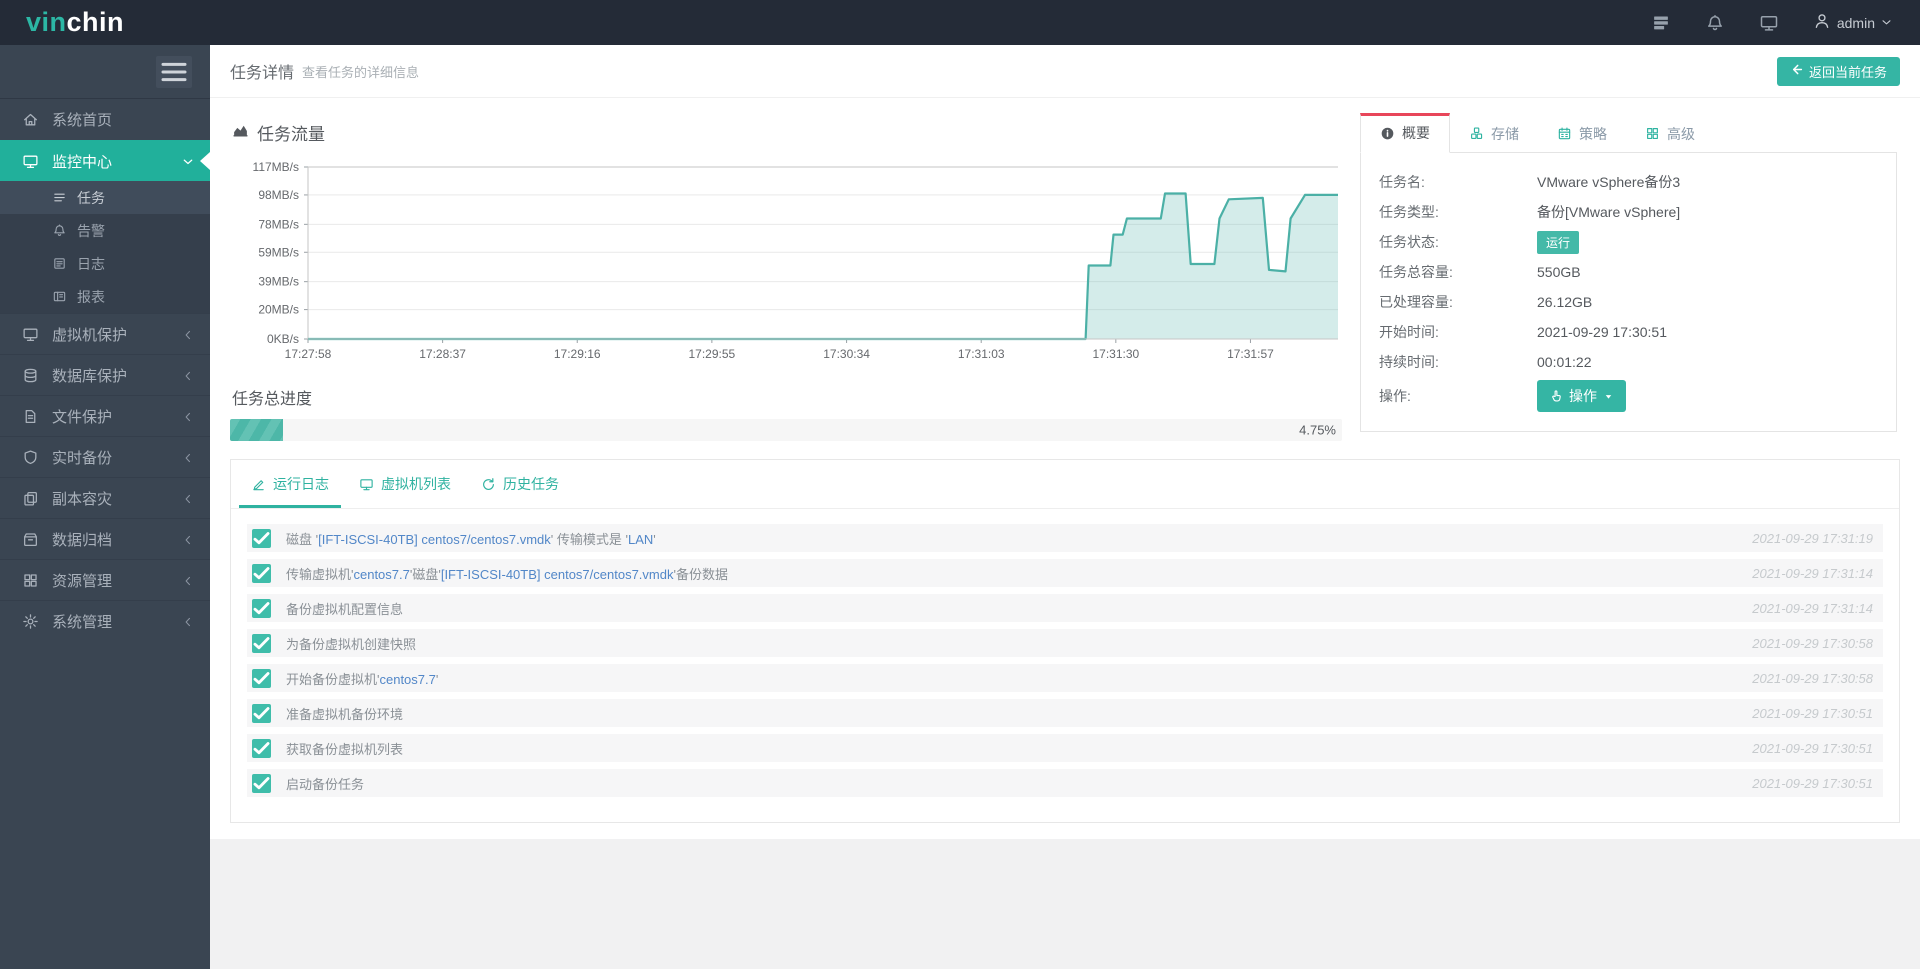 This screenshot has width=1920, height=969. What do you see at coordinates (1416, 133) in the screenshot?
I see `info-tab-label: 概要` at bounding box center [1416, 133].